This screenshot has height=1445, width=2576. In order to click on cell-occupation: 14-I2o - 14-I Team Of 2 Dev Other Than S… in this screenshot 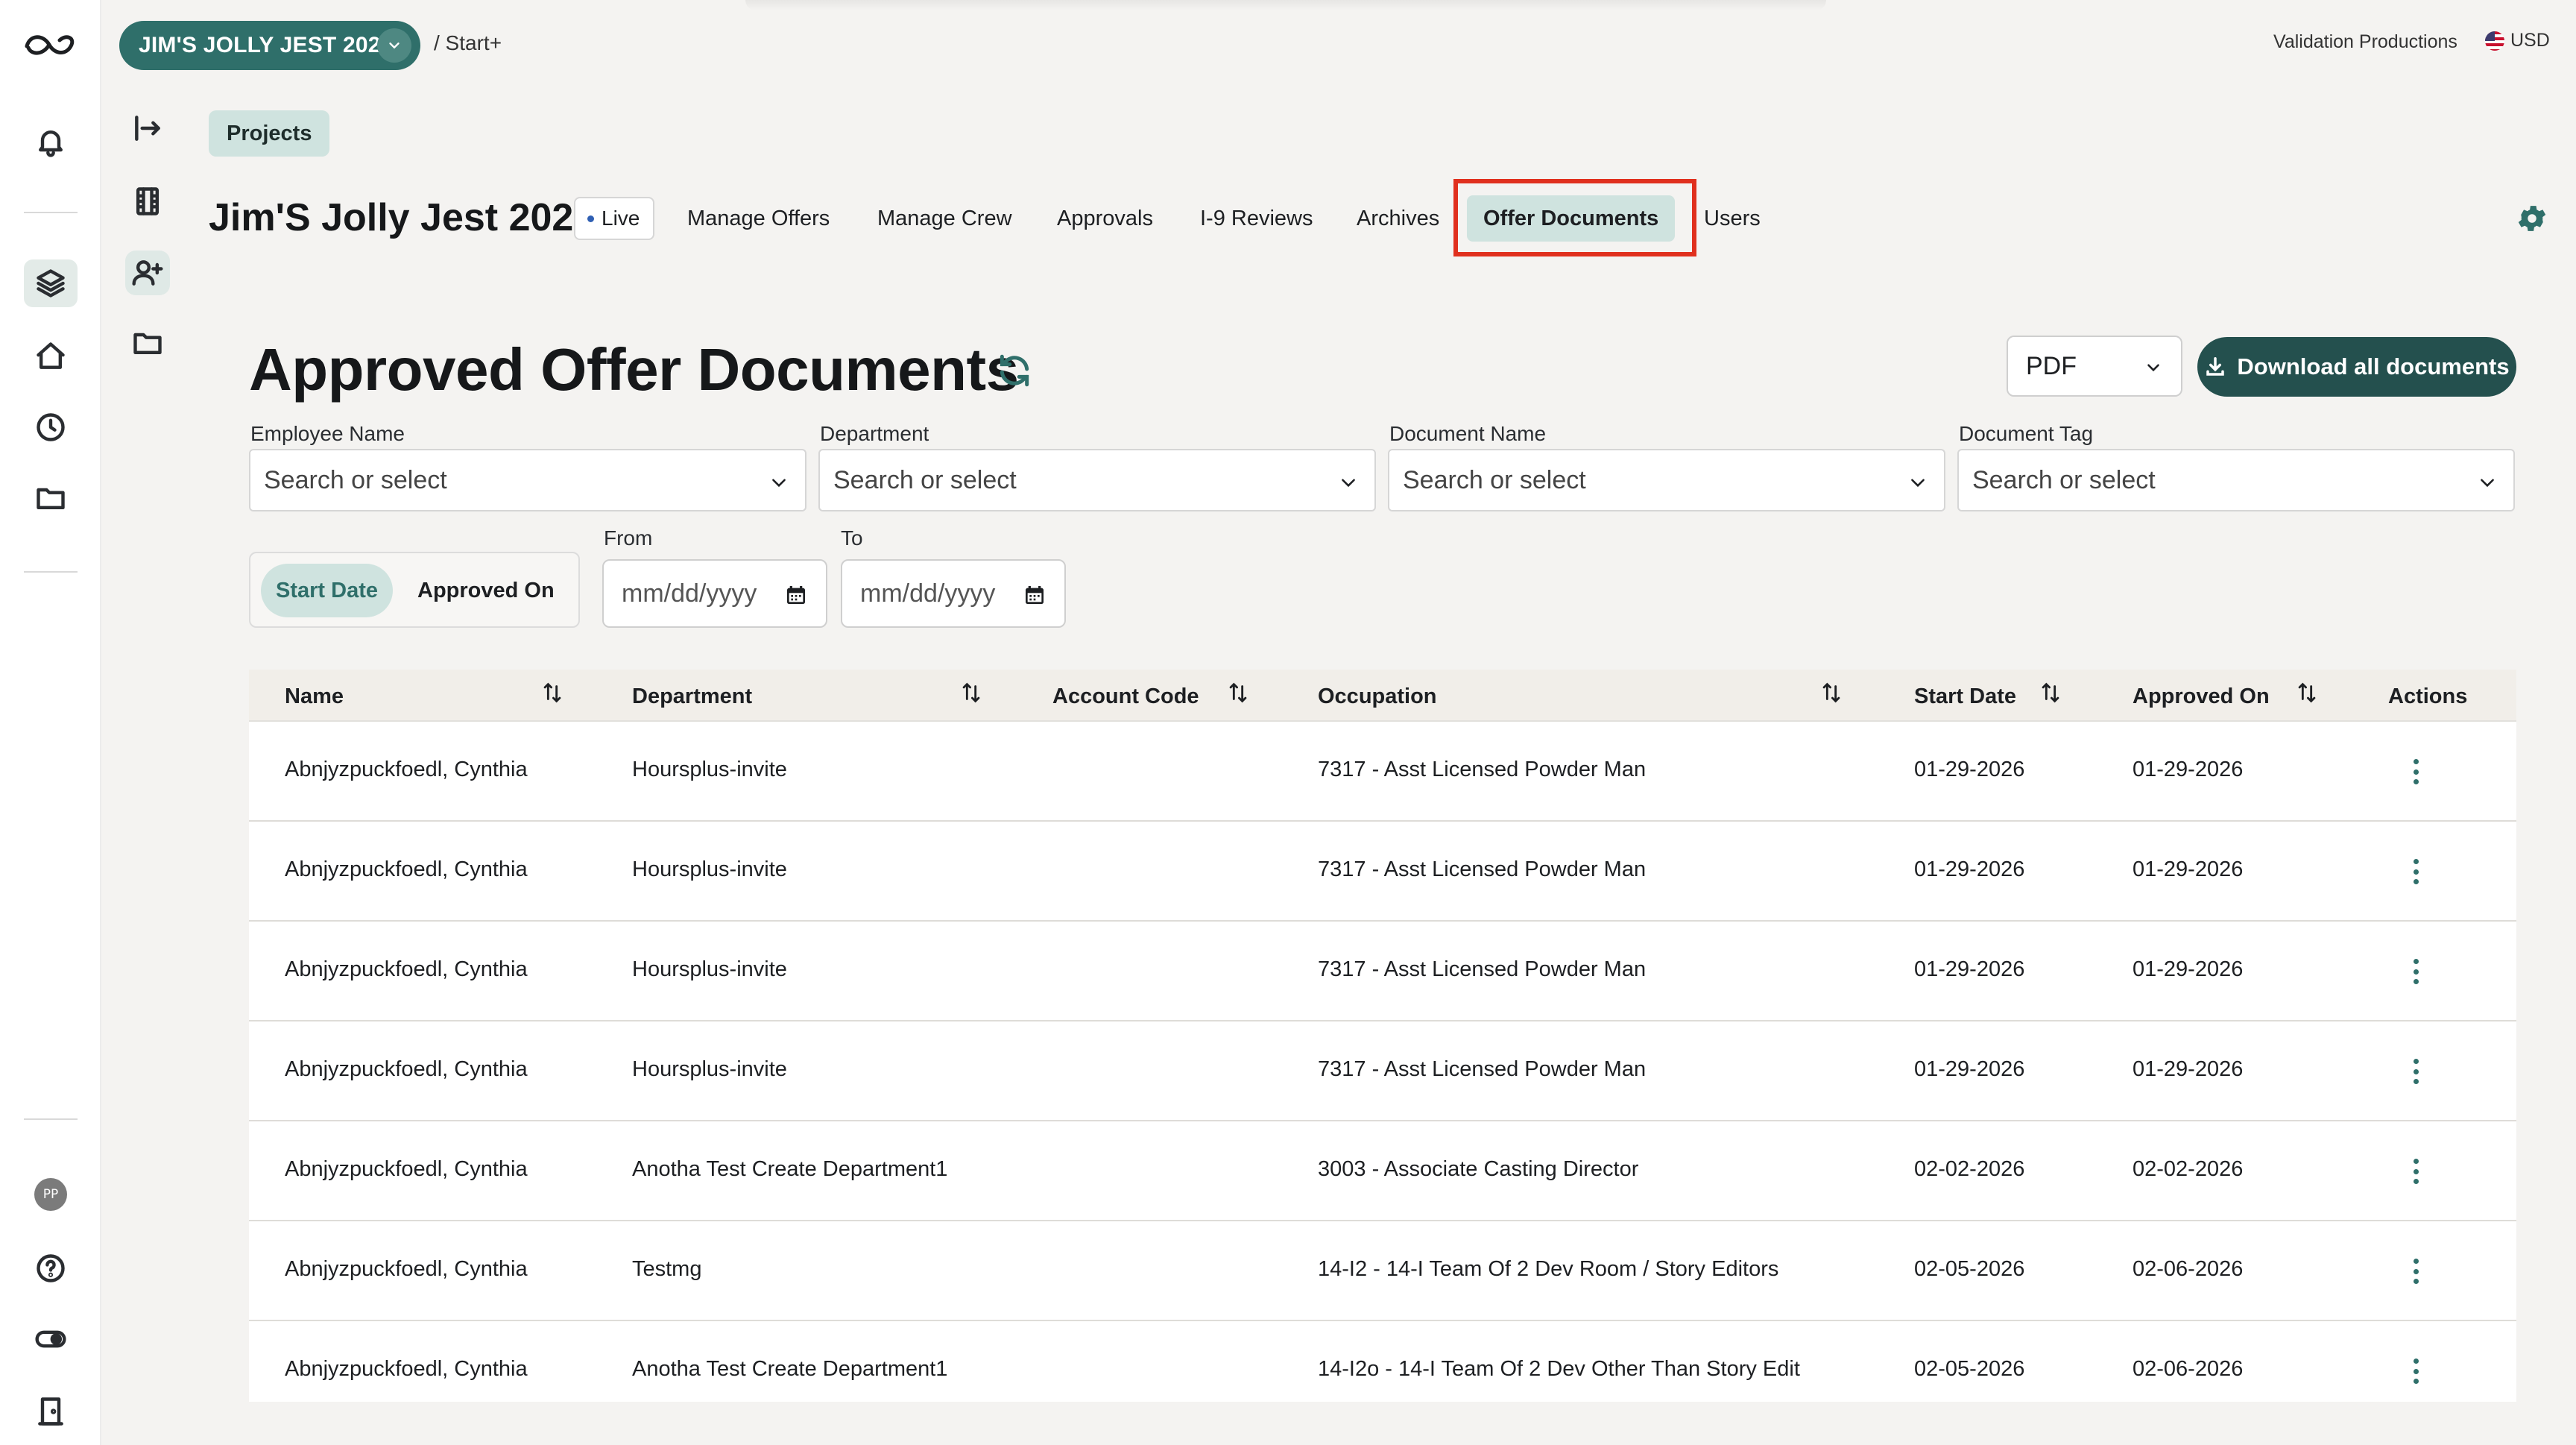, I will do `click(1559, 1369)`.